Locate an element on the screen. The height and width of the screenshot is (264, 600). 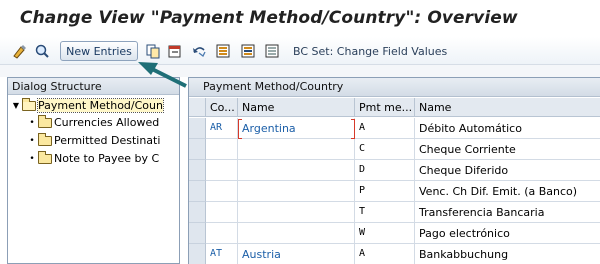
undo-icon is located at coordinates (199, 50).